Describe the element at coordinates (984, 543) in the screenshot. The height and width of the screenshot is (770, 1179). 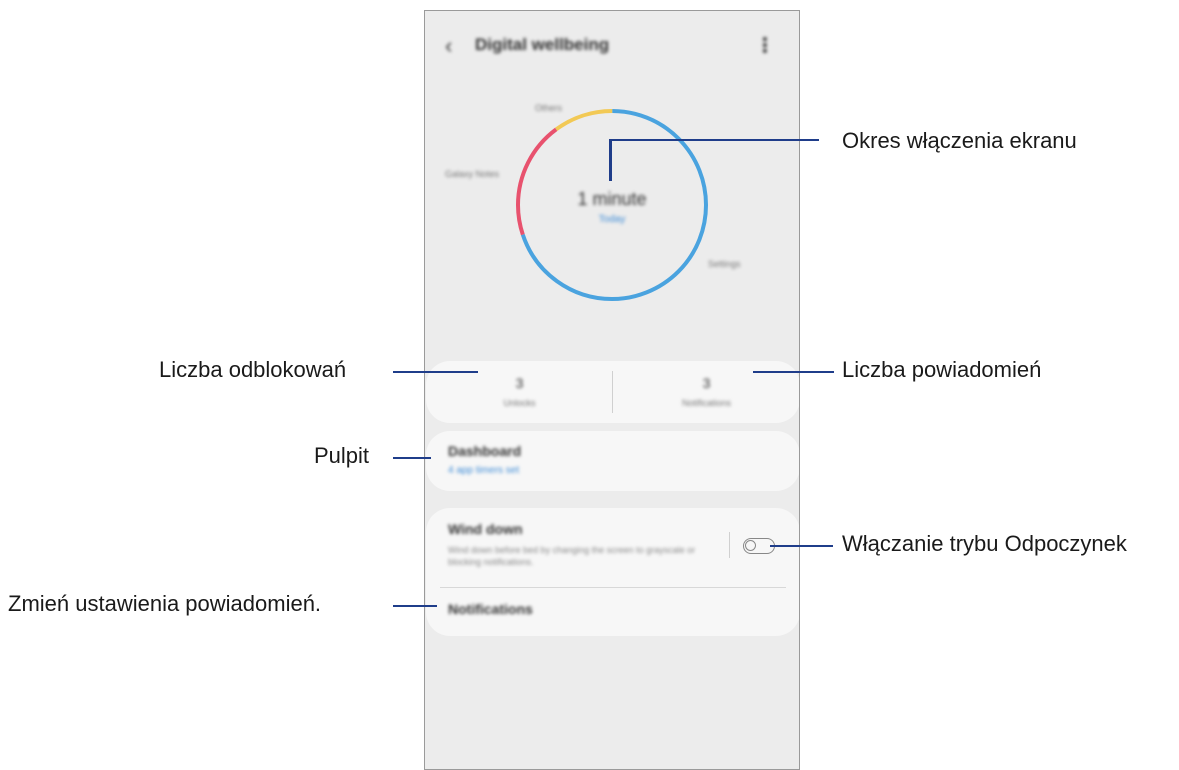
I see `callout-wind-down: Włączanie trybu Odpoczynek` at that location.